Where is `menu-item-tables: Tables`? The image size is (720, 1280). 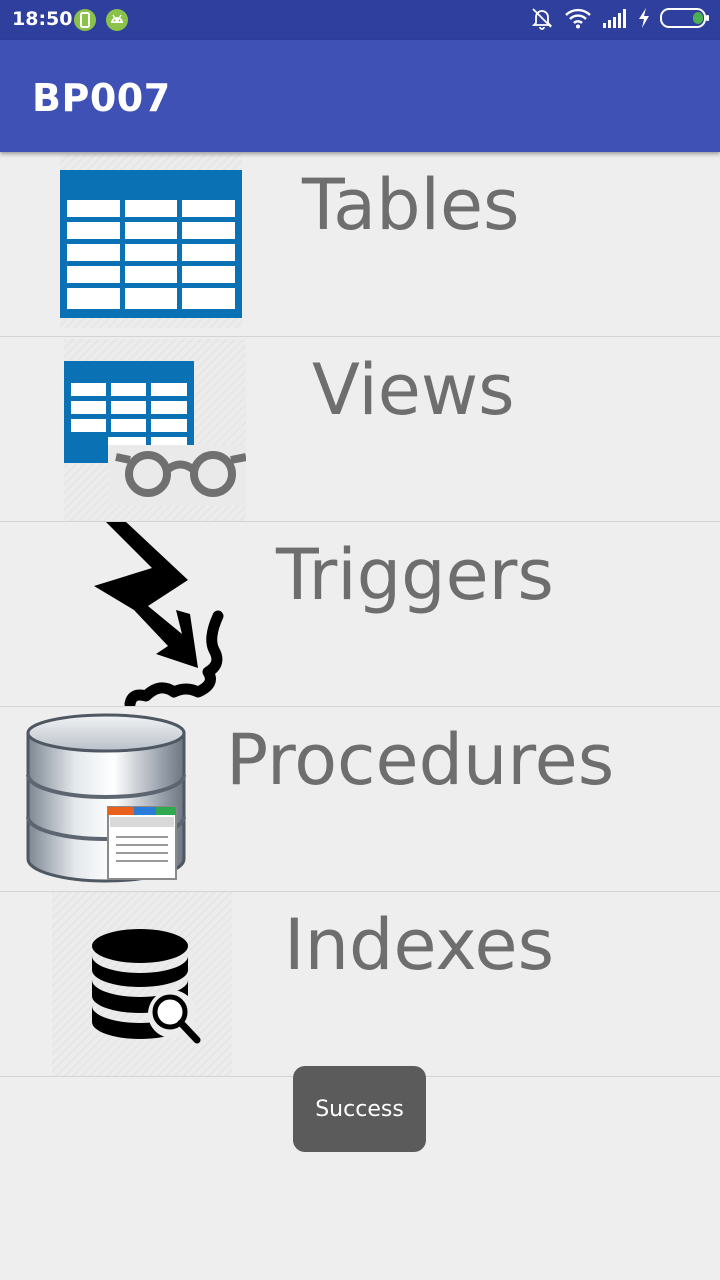 menu-item-tables: Tables is located at coordinates (360, 244).